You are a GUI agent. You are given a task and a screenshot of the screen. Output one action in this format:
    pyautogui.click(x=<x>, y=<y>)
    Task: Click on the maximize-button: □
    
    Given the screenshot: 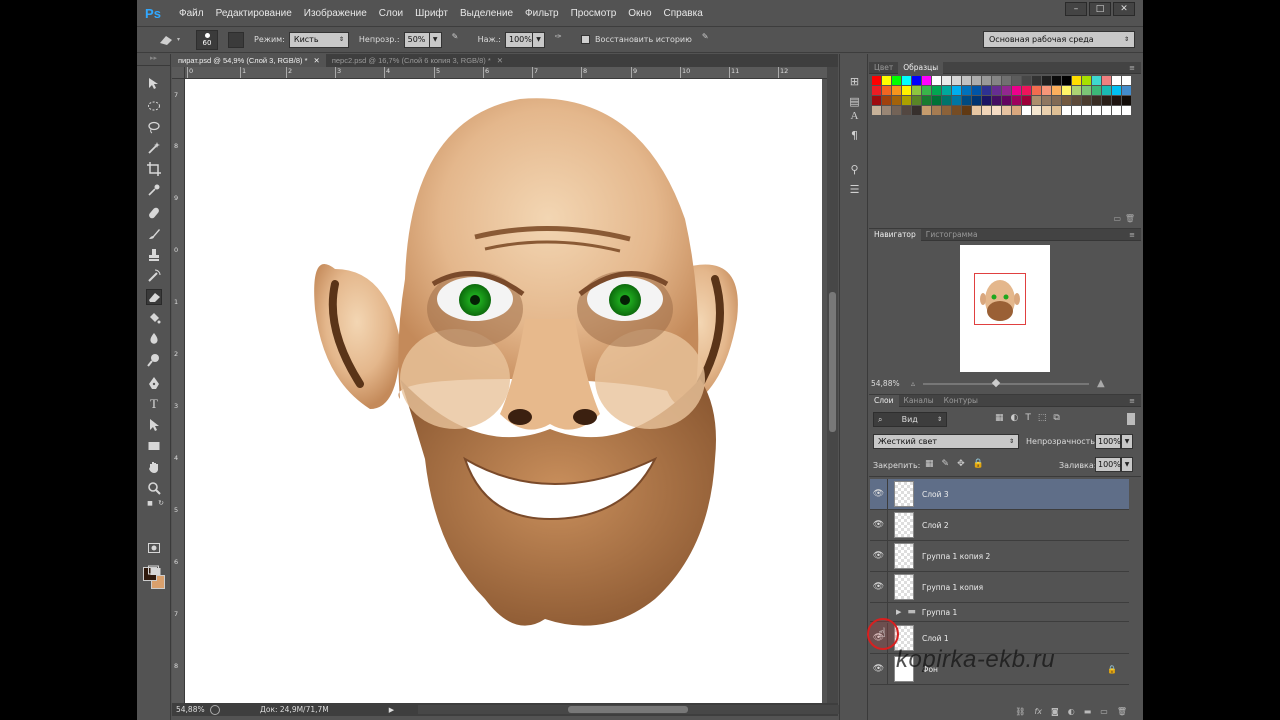 What is the action you would take?
    pyautogui.click(x=1100, y=9)
    